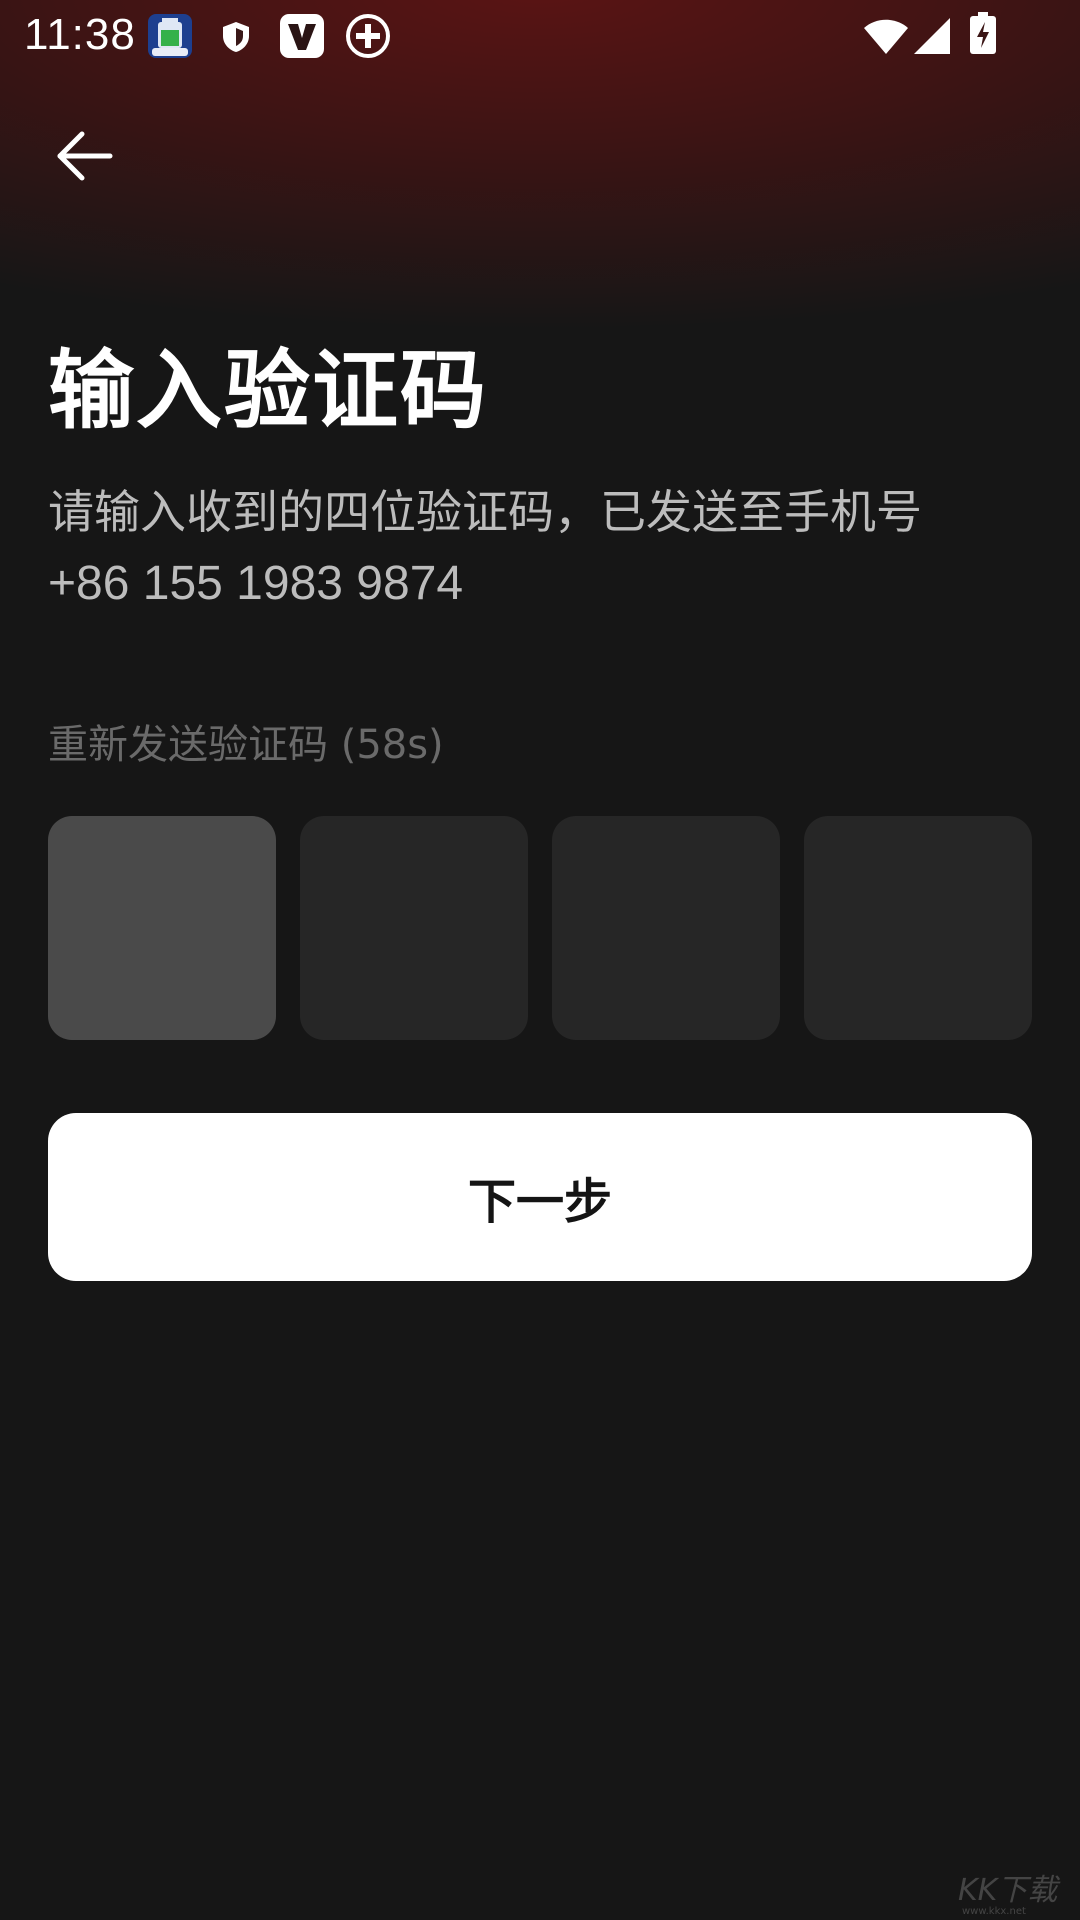  Describe the element at coordinates (302, 36) in the screenshot. I see `v-app-icon` at that location.